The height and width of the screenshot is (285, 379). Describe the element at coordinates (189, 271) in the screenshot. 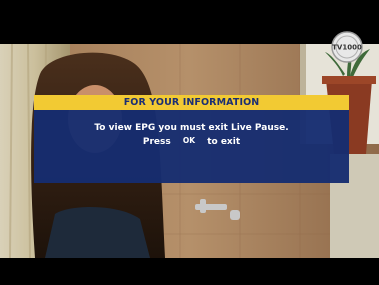

I see `letterbox-bottom` at that location.